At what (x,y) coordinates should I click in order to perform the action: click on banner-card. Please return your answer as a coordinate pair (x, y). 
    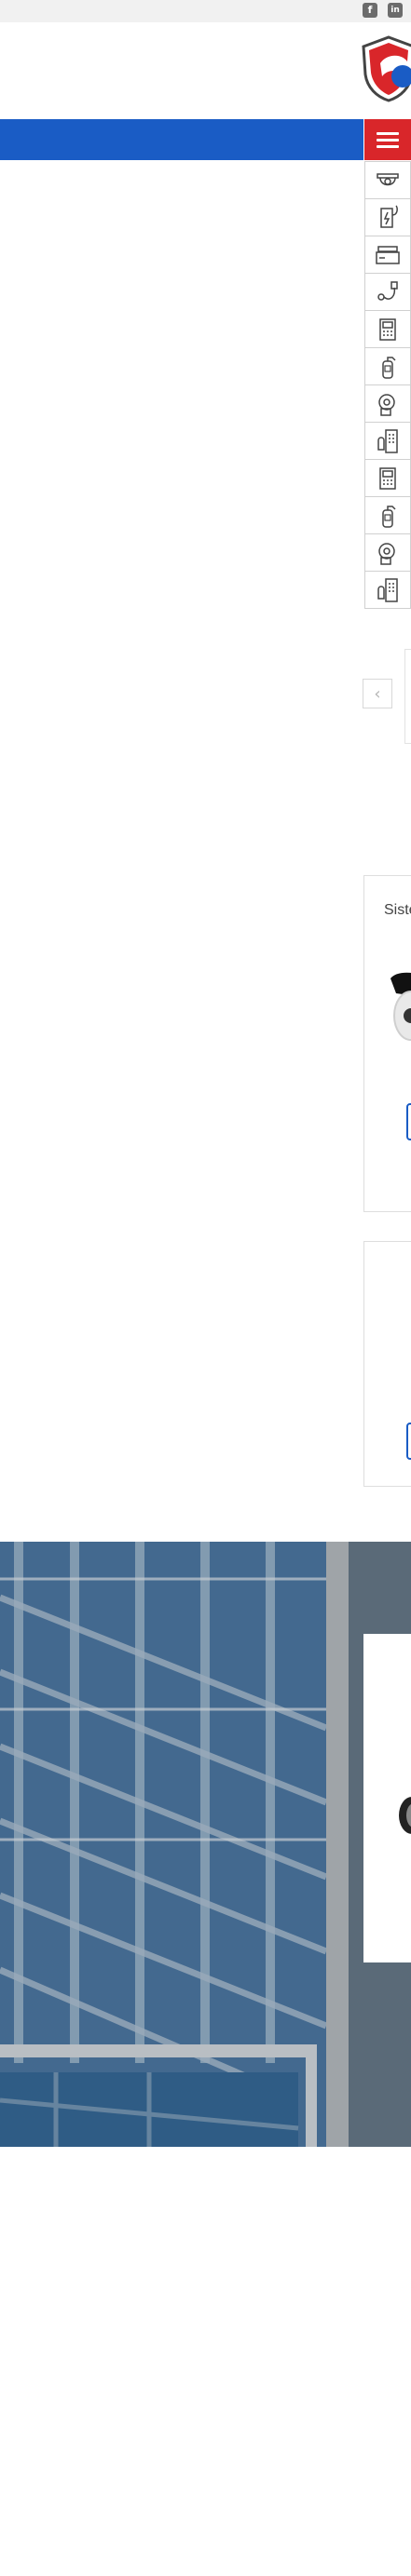
    Looking at the image, I should click on (387, 1798).